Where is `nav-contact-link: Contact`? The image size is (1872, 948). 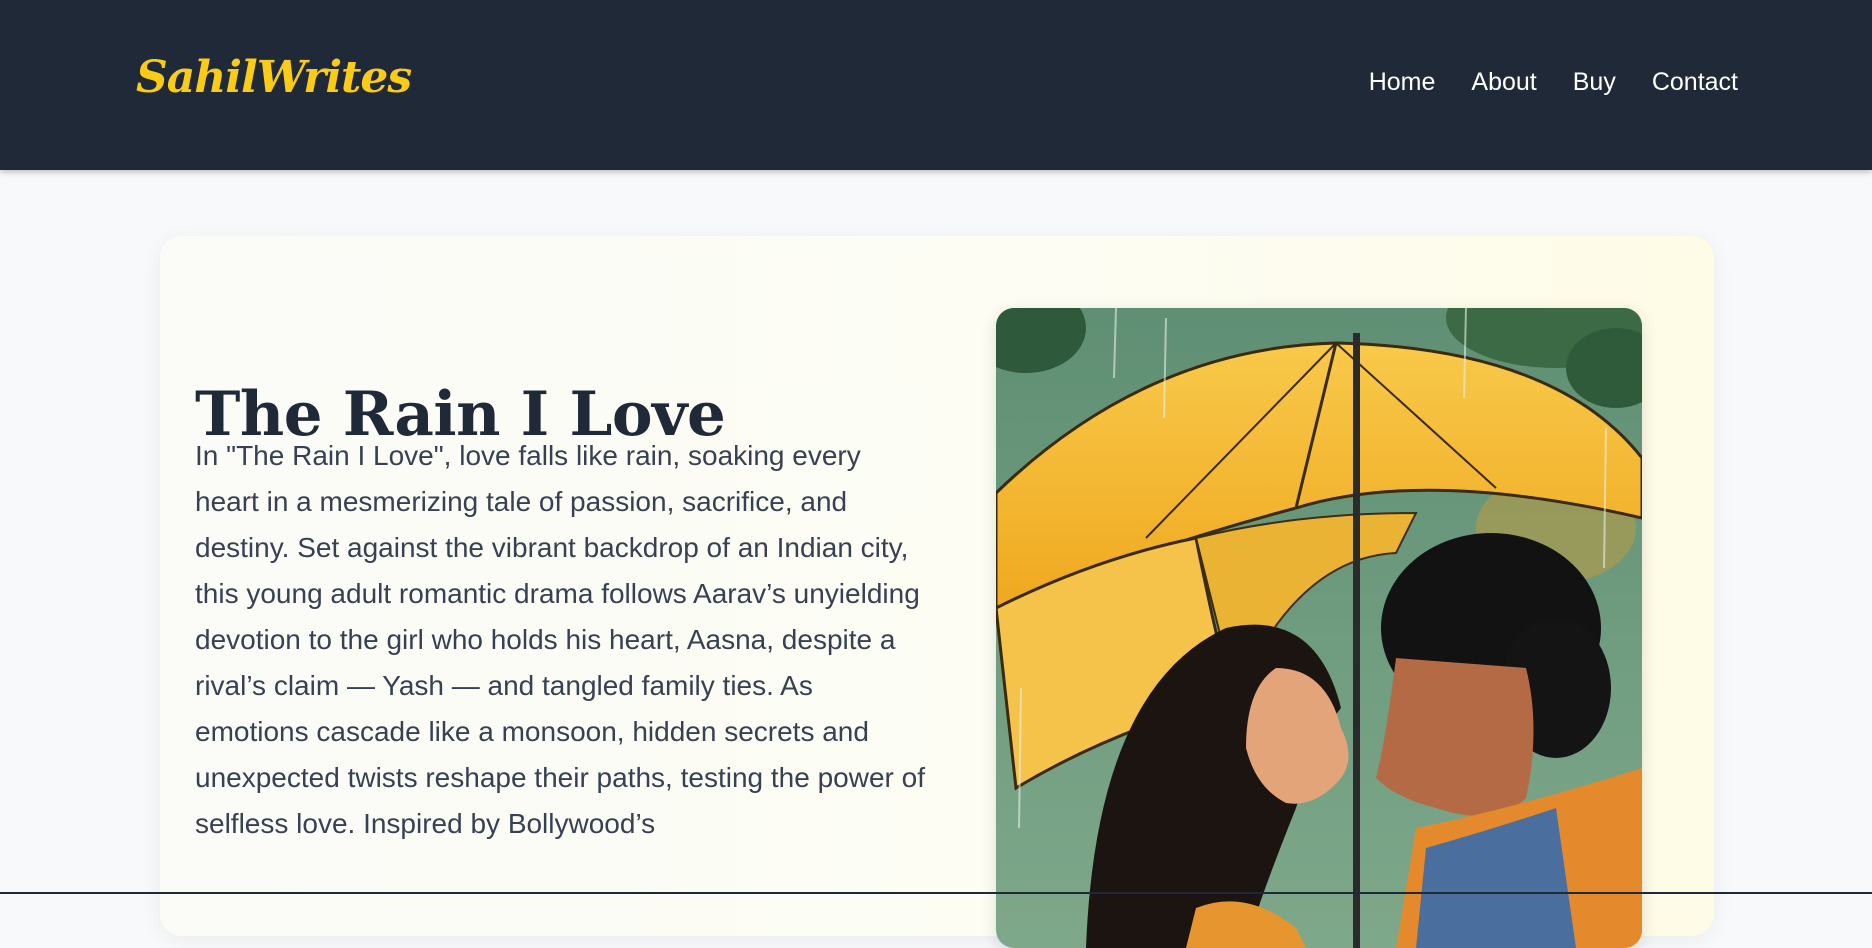 nav-contact-link: Contact is located at coordinates (1695, 82).